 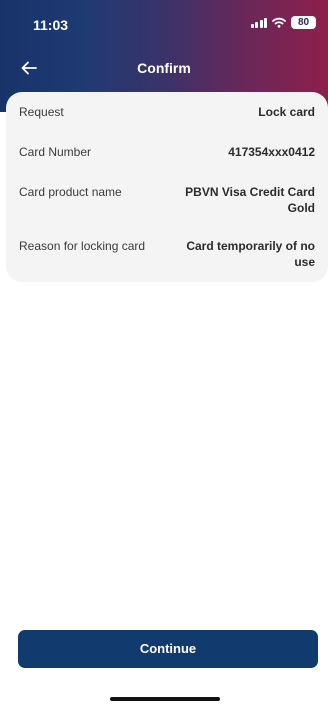 I want to click on lock-reason-label: Reason for locking card, so click(x=82, y=246).